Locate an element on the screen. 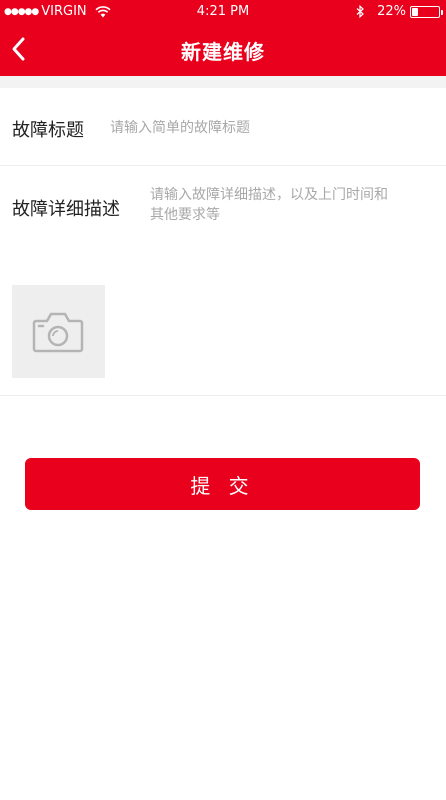 Image resolution: width=446 pixels, height=800 pixels. submit-button: 提 交 is located at coordinates (222, 484).